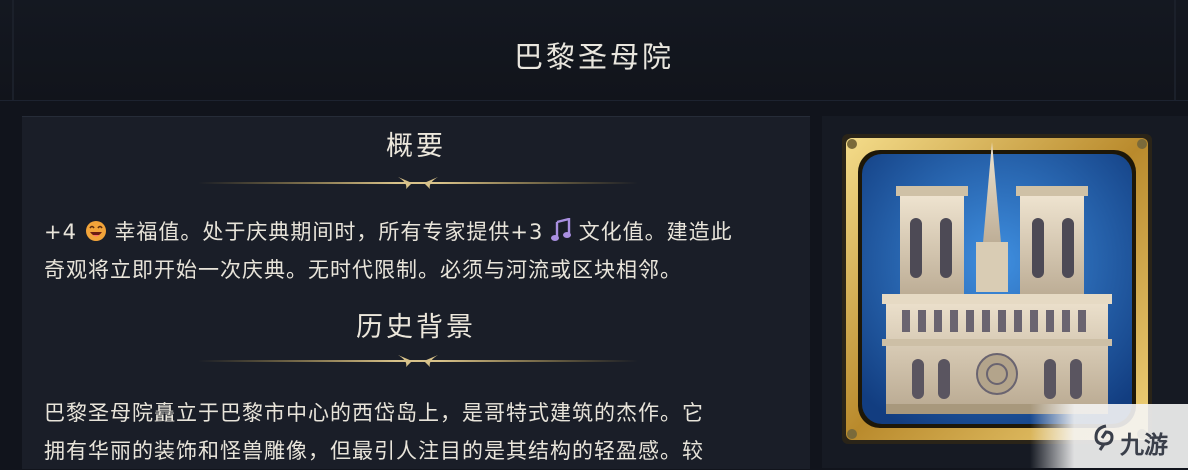  I want to click on history-line-2: 拥有华丽的装饰和怪兽雕像，但最引人注目的是其结构的轻盈感。较, so click(374, 451).